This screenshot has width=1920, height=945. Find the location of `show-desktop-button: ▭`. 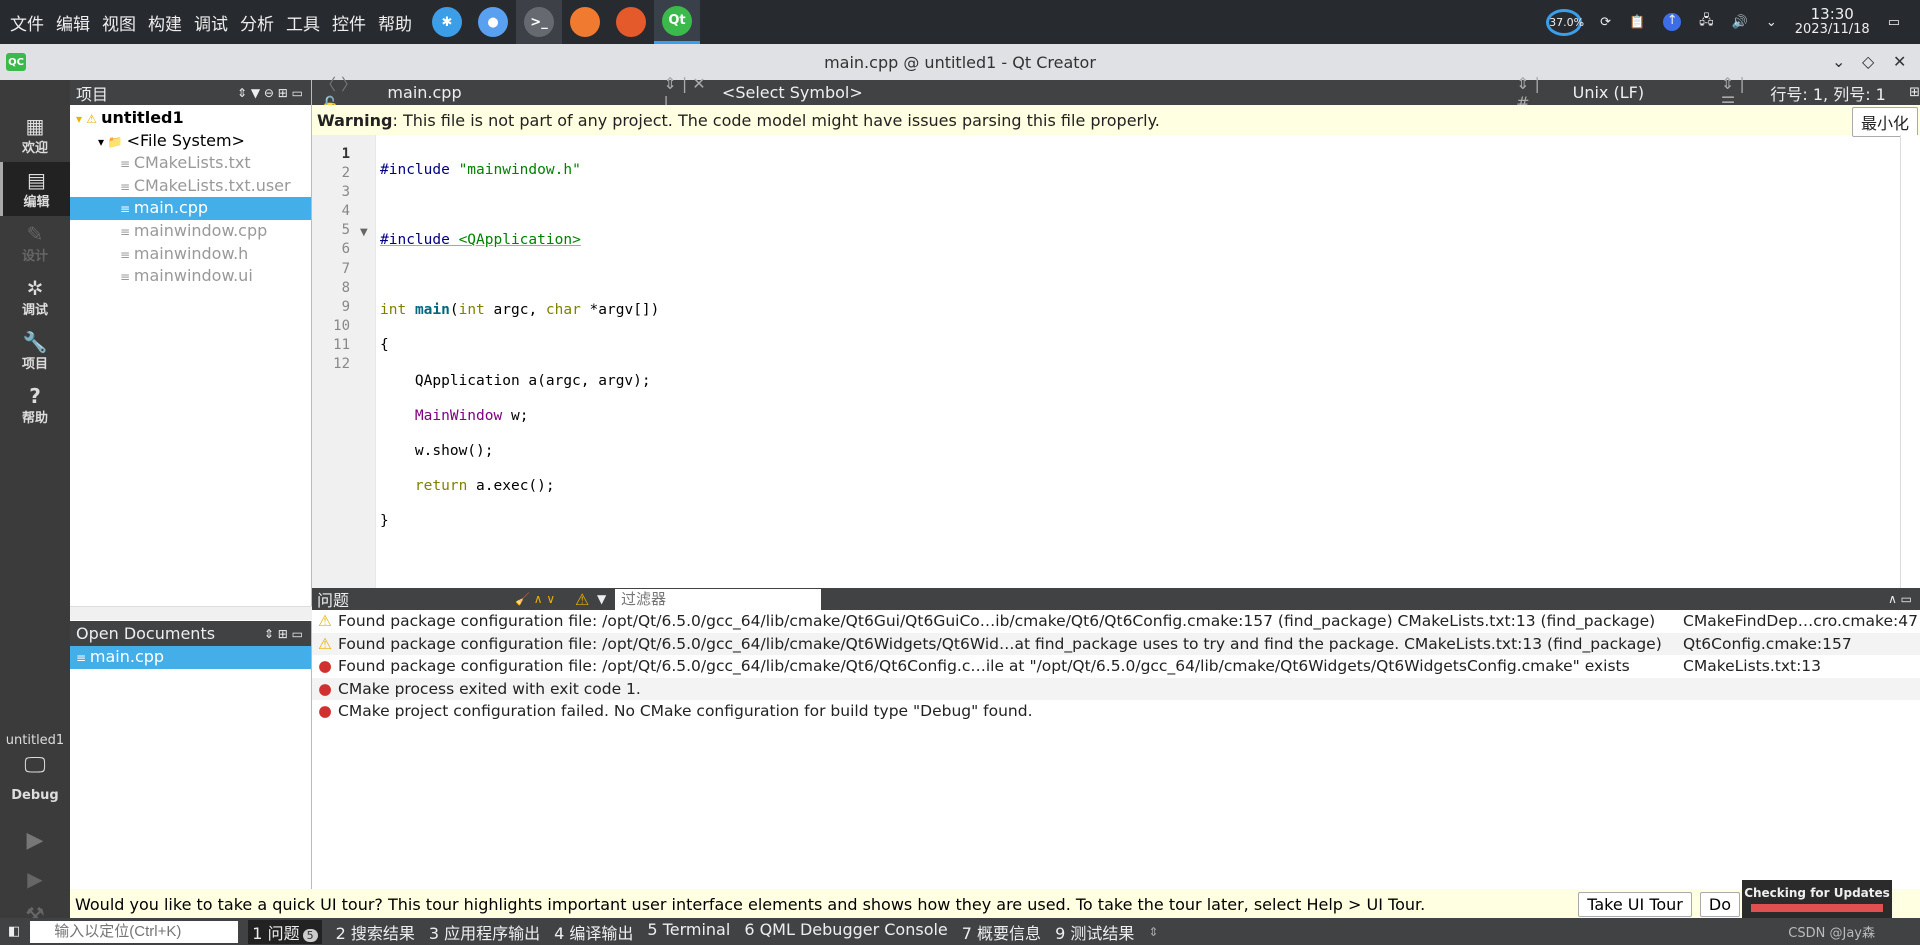

show-desktop-button: ▭ is located at coordinates (1894, 22).